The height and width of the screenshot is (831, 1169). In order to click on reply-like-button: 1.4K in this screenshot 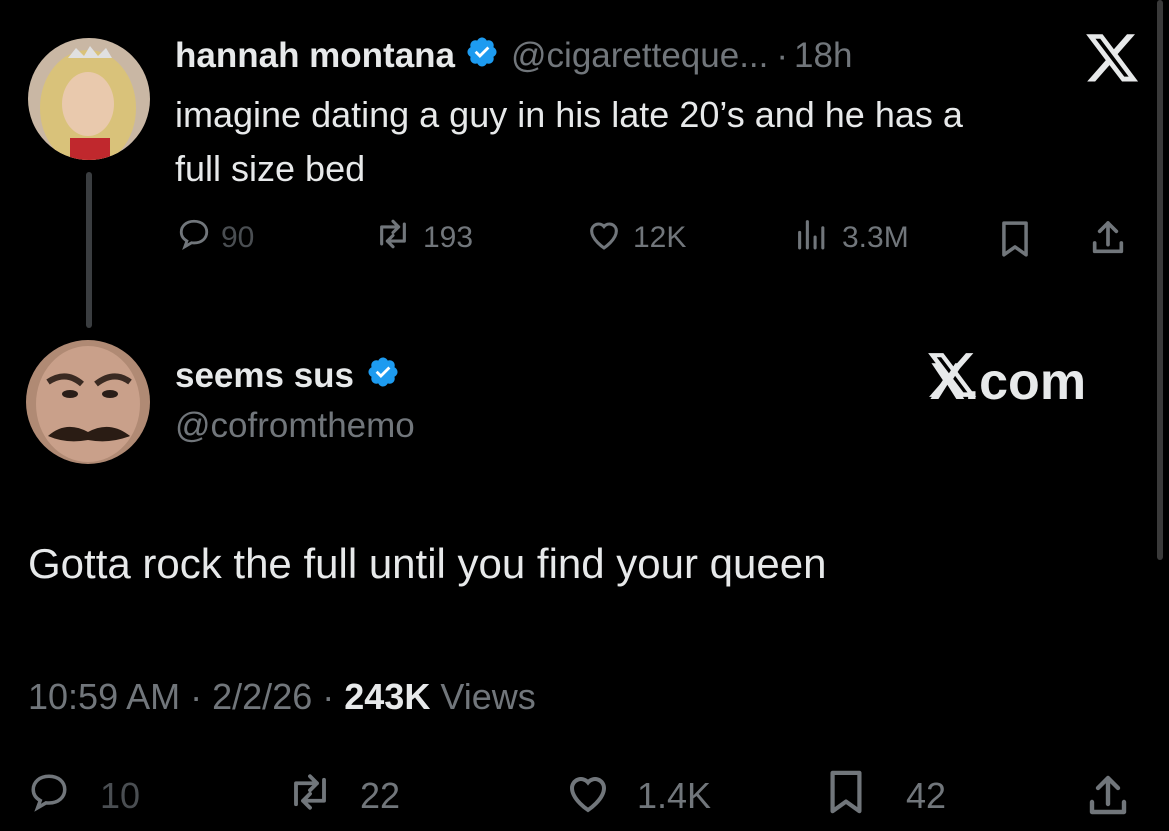, I will do `click(637, 796)`.